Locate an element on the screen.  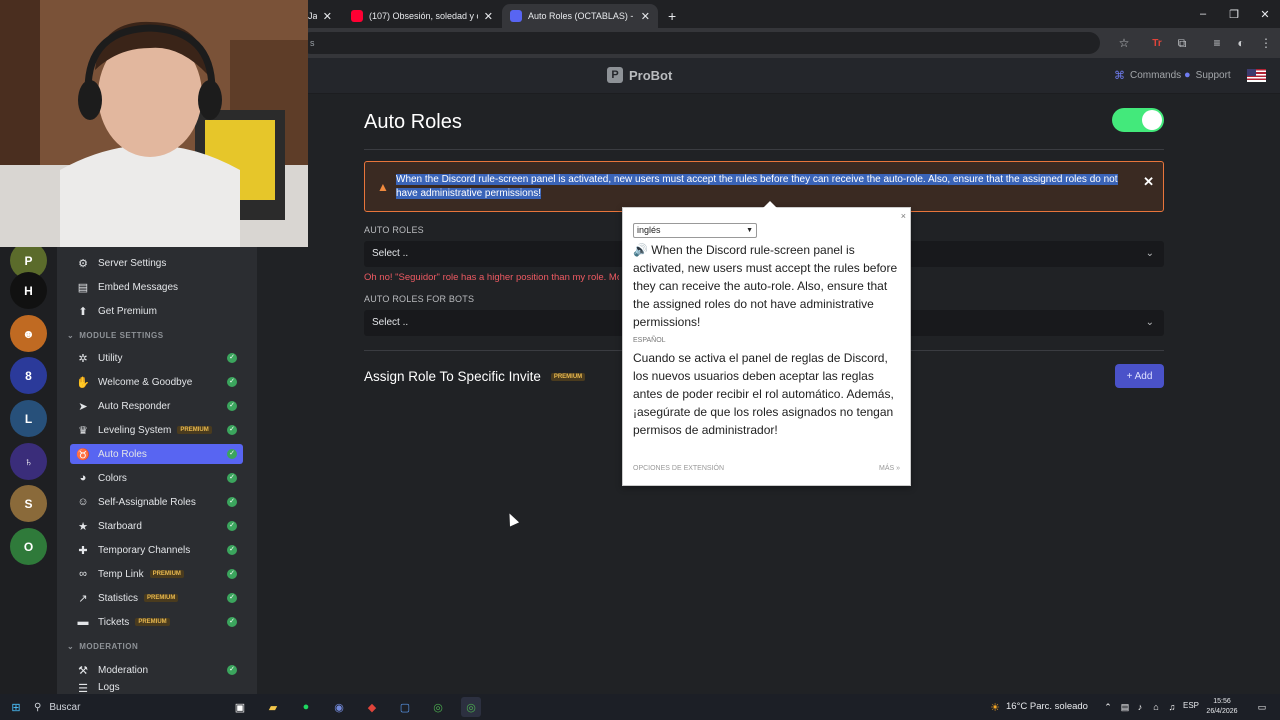
sidebar-section-moderation: ⌄ MODERATION is located at coordinates (102, 646).